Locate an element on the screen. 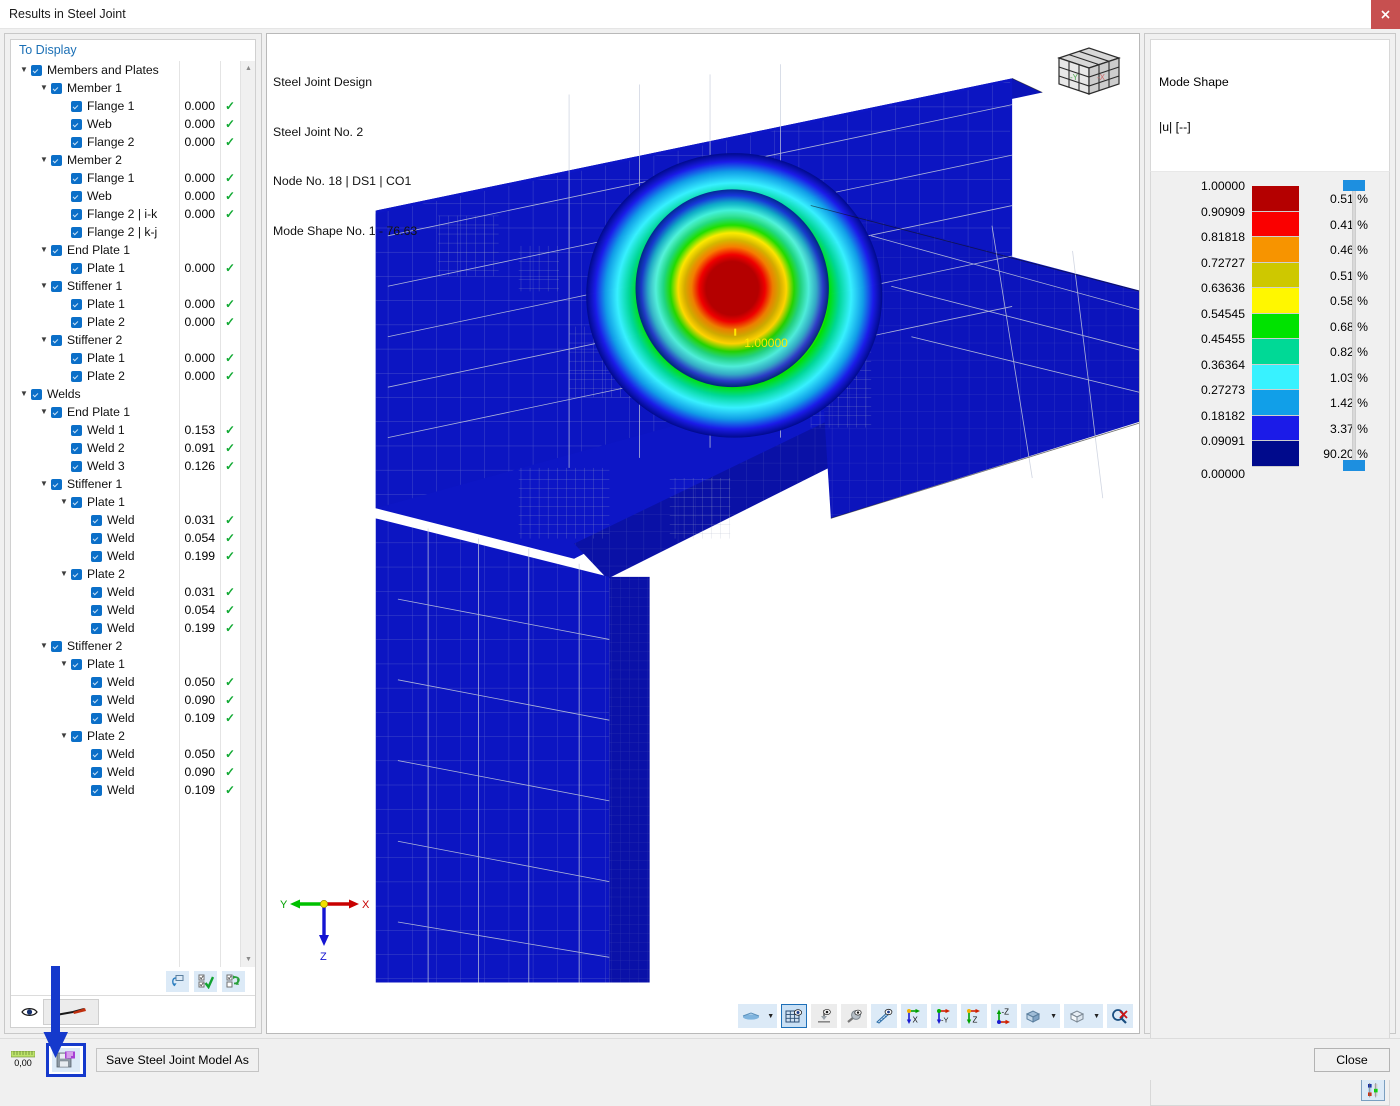 The height and width of the screenshot is (1106, 1400). render-mode-button is located at coordinates (751, 1016).